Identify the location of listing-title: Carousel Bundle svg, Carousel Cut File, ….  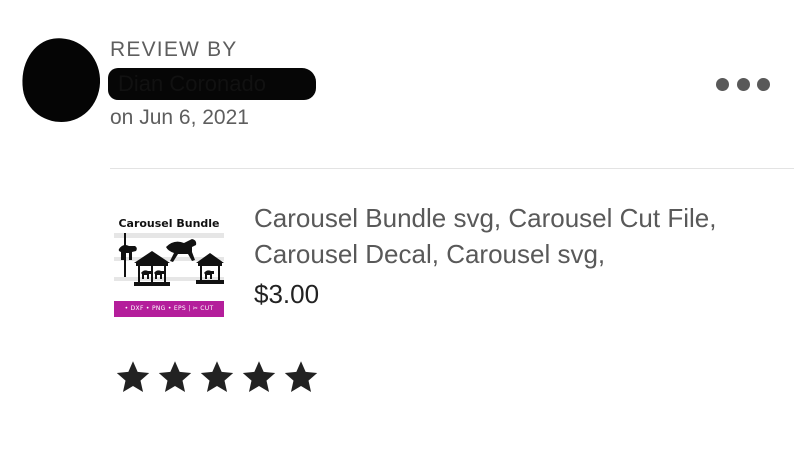
(504, 236).